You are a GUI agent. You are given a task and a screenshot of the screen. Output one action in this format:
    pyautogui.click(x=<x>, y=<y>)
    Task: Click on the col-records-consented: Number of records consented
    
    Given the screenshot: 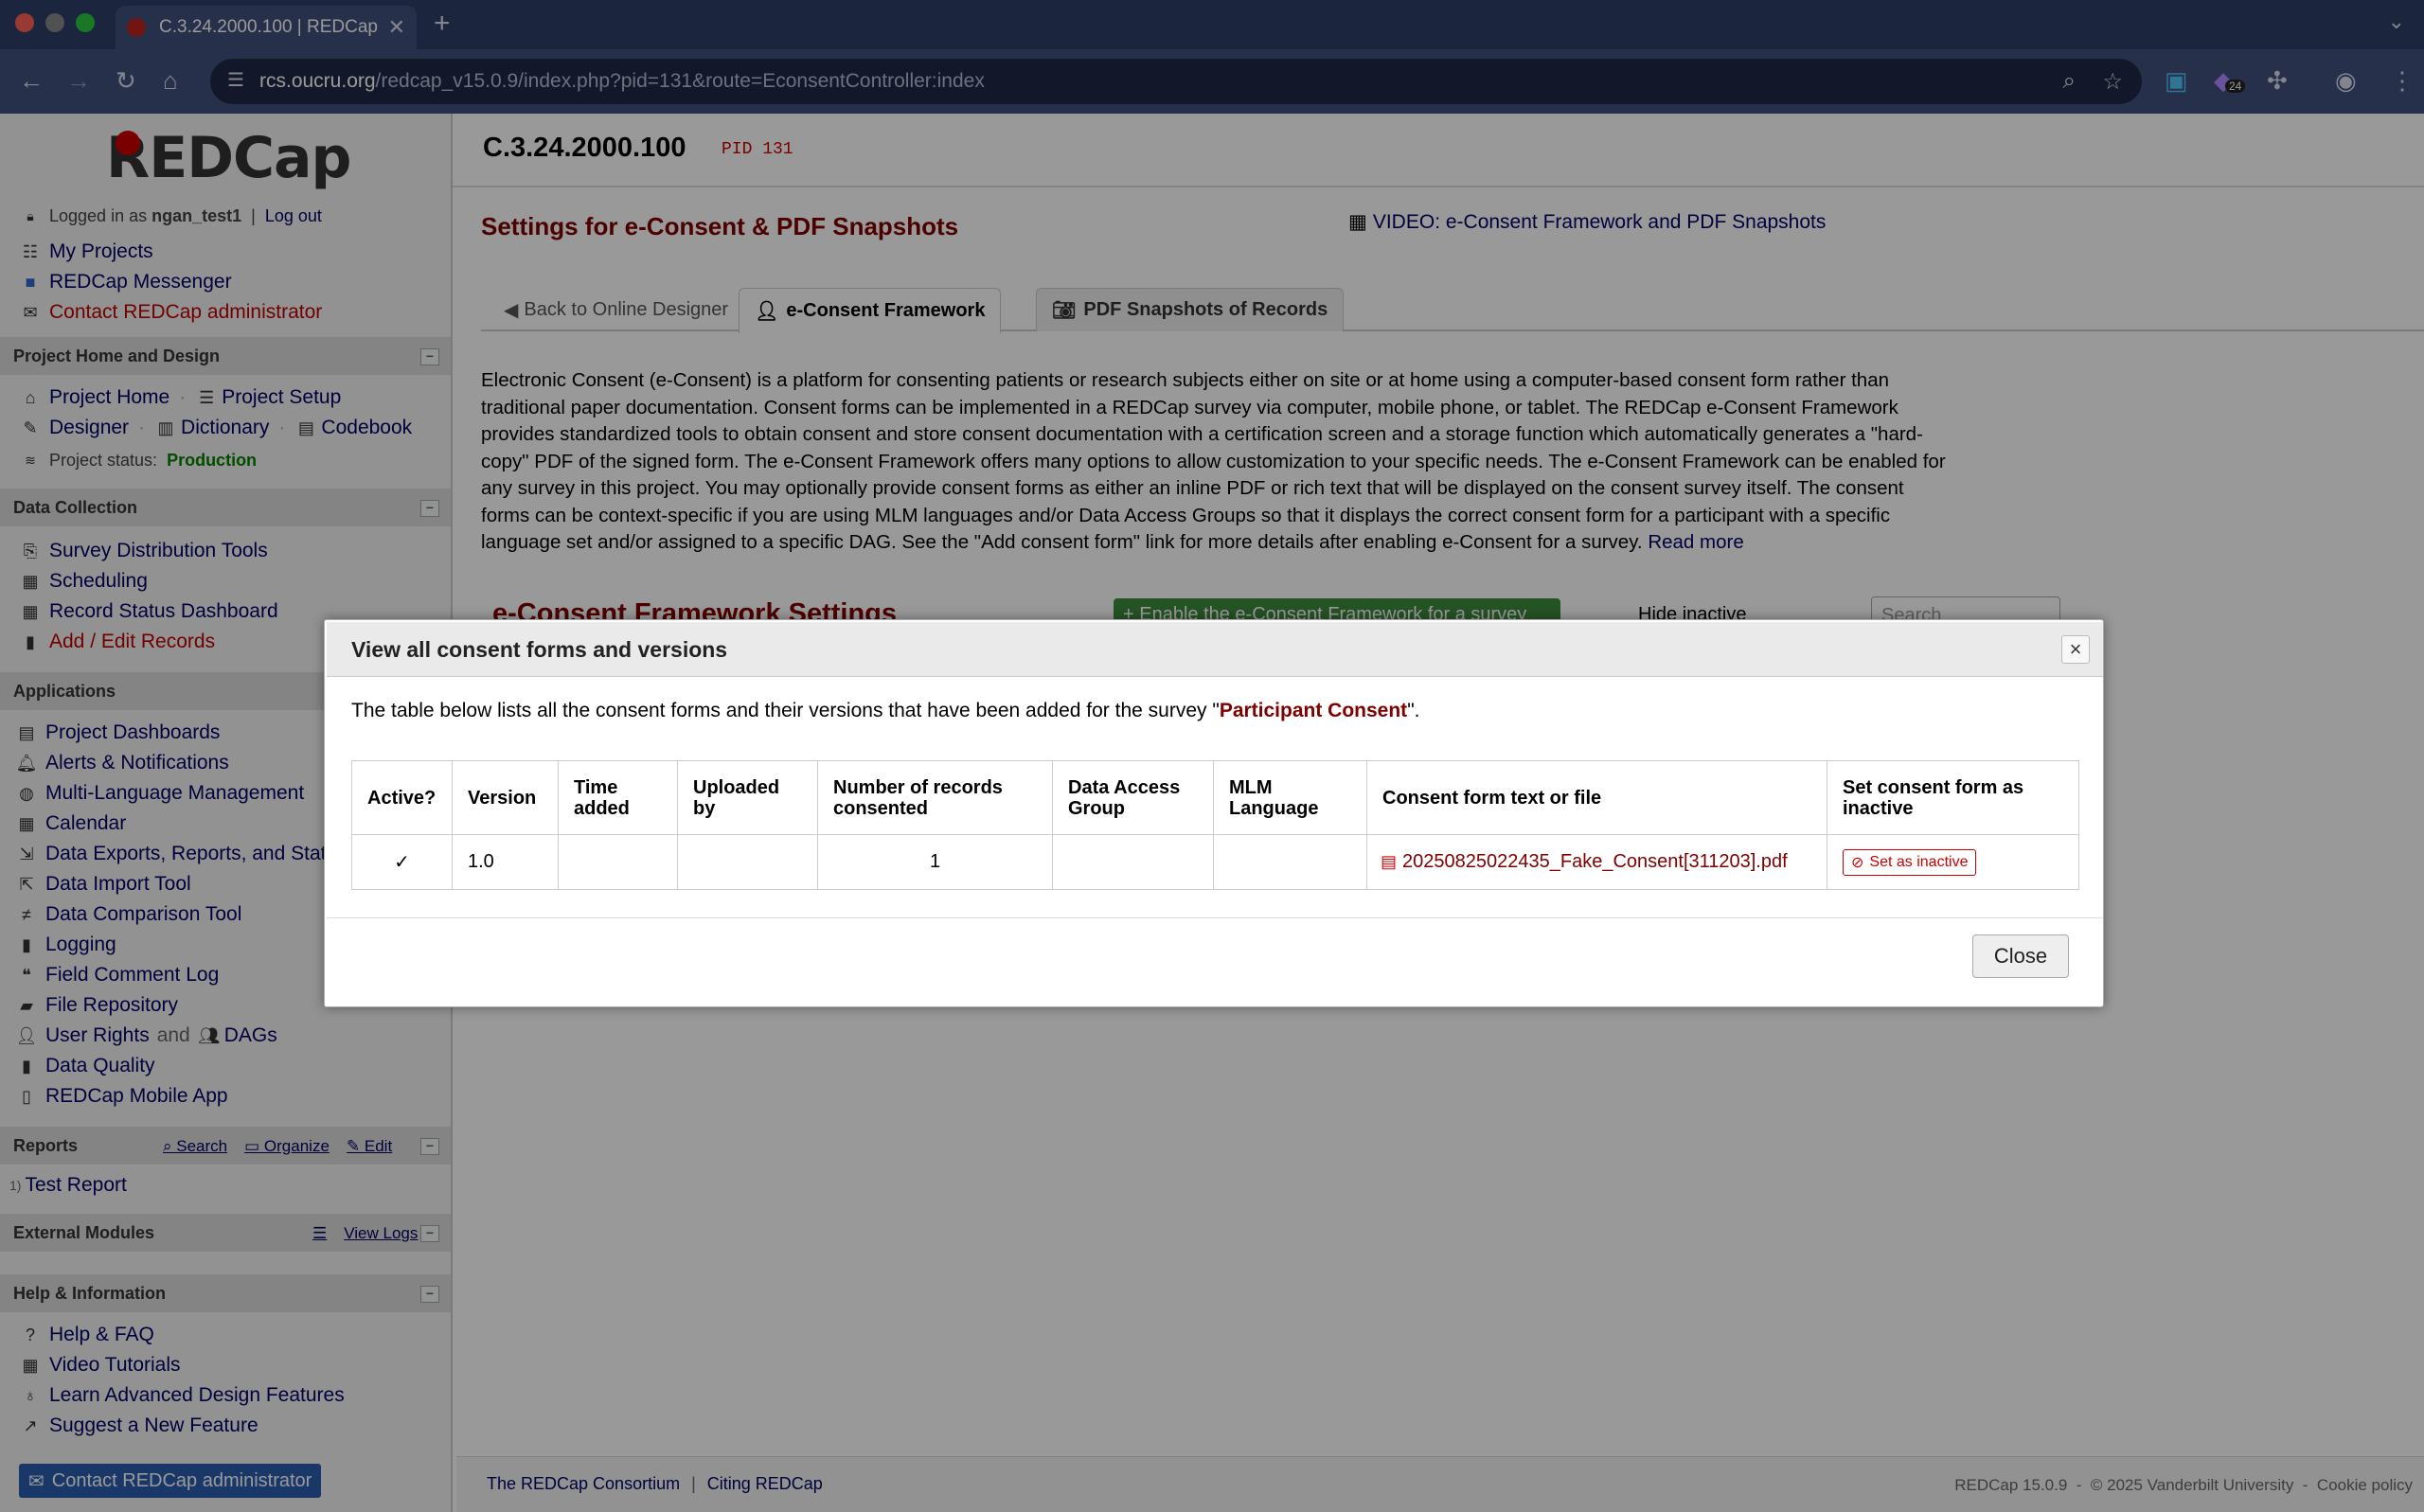 What is the action you would take?
    pyautogui.click(x=935, y=797)
    